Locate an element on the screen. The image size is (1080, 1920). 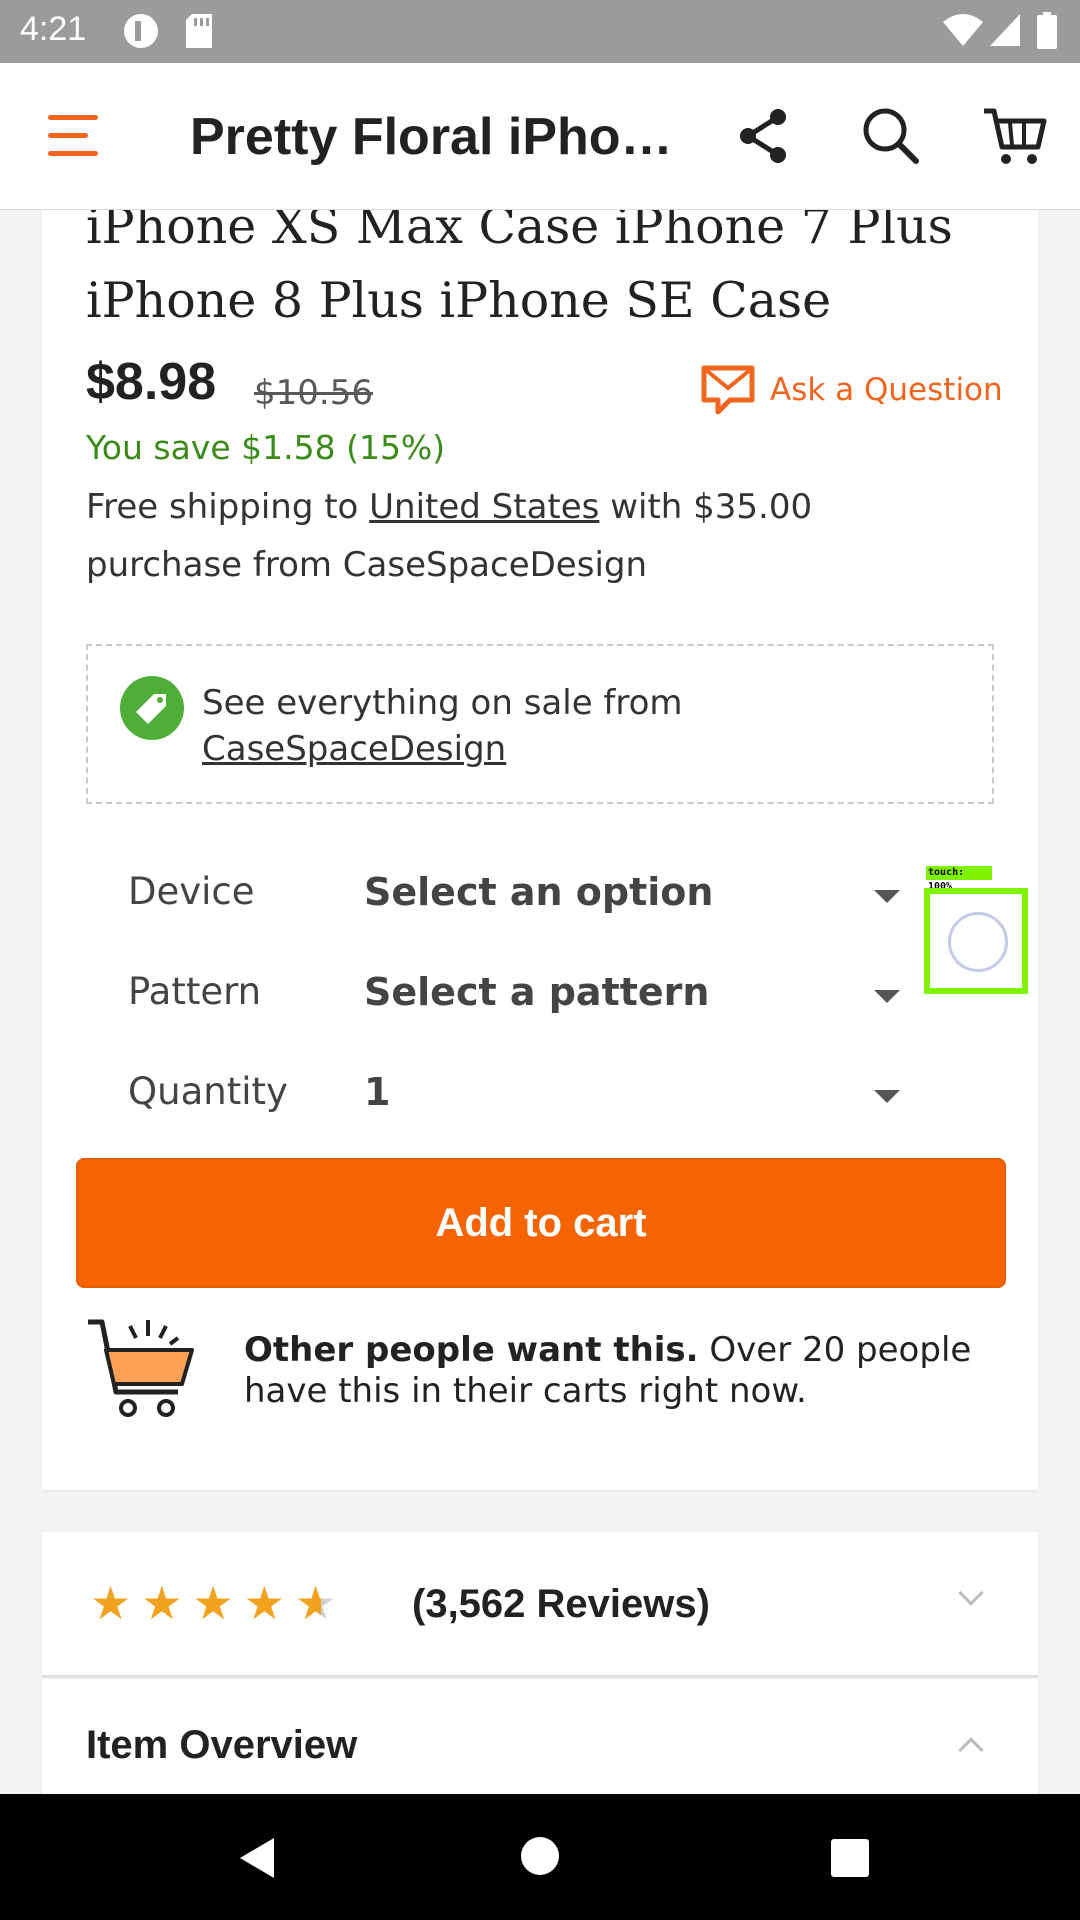
ask-question-button: Ask a Question is located at coordinates (851, 390).